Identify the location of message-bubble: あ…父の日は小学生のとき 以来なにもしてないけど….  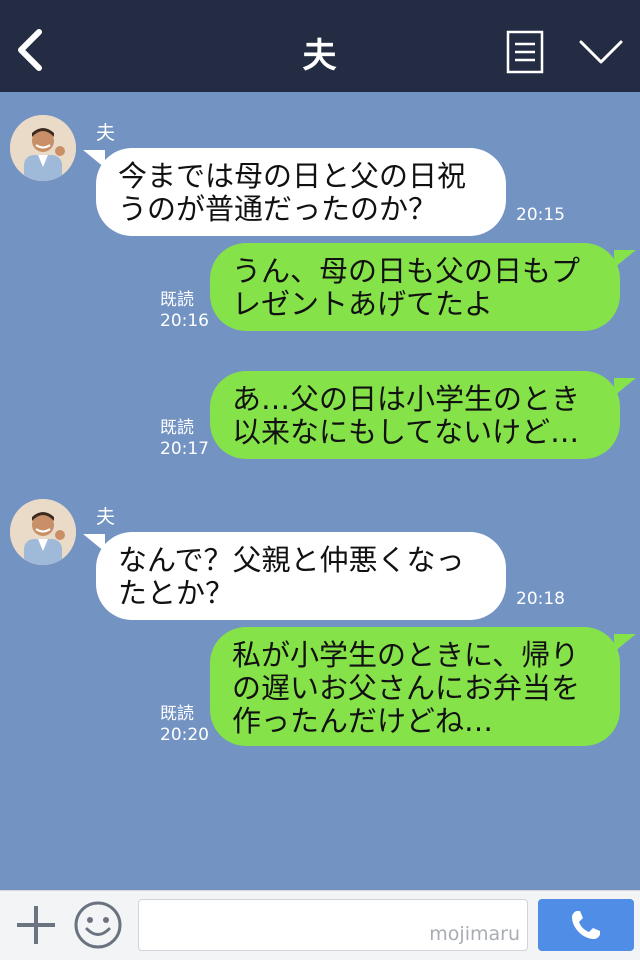
(415, 415).